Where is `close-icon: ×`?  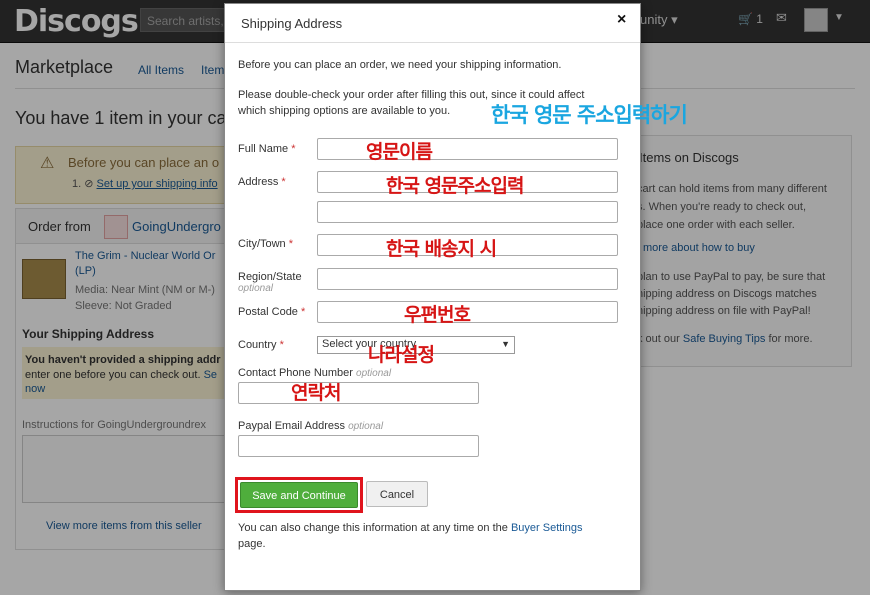 close-icon: × is located at coordinates (621, 20).